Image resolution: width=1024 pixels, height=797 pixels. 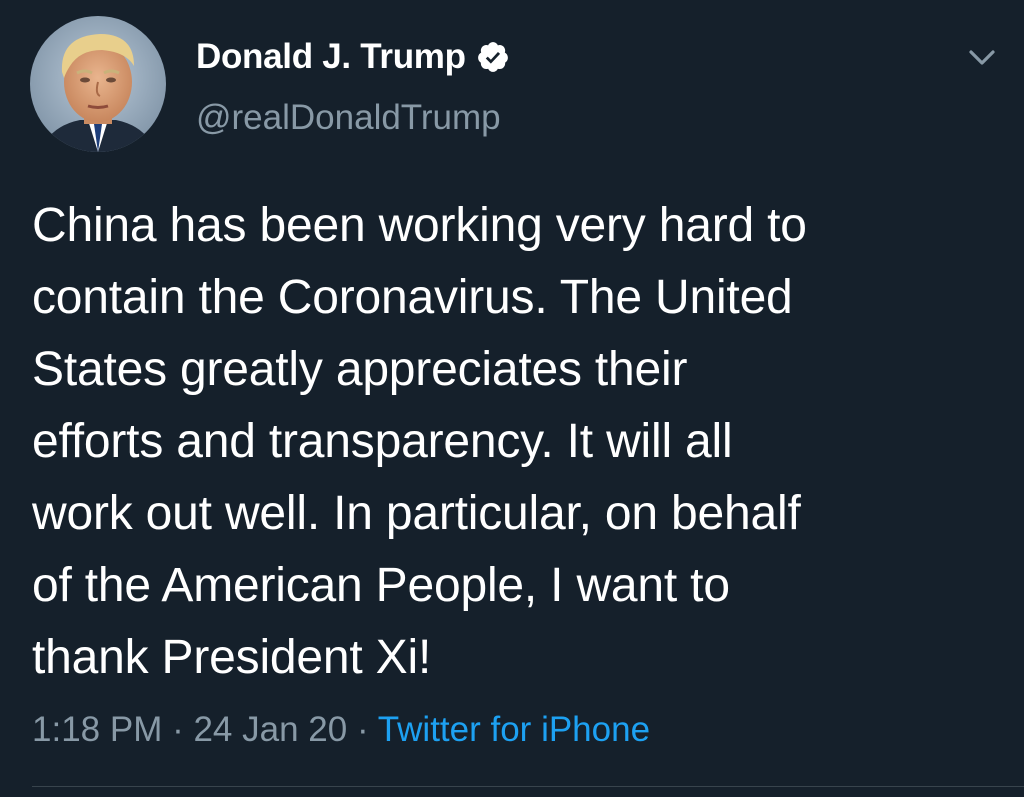 What do you see at coordinates (232, 657) in the screenshot?
I see `tweet-text-line: thank President Xi!` at bounding box center [232, 657].